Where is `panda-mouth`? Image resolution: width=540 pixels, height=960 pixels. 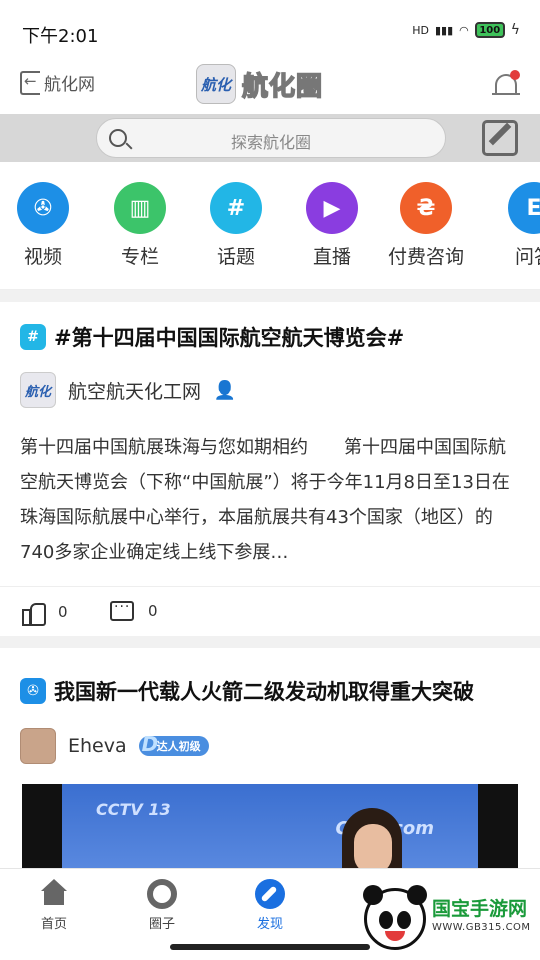 panda-mouth is located at coordinates (395, 936).